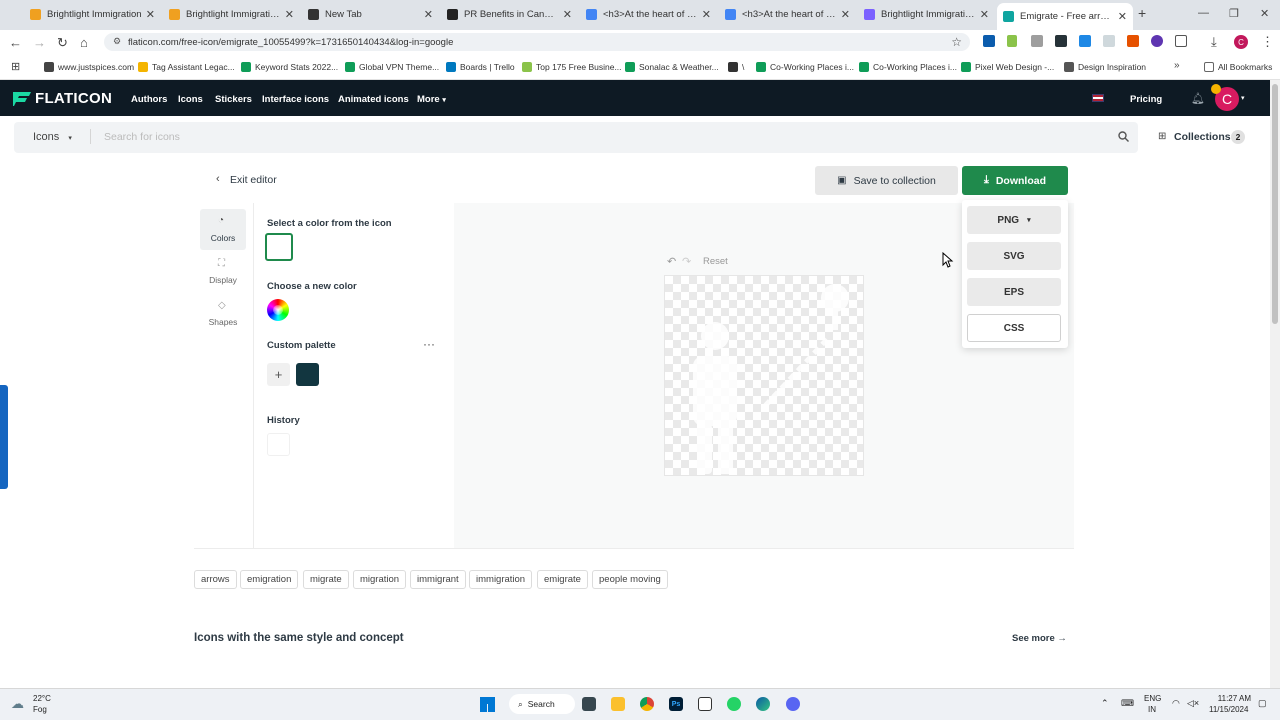 This screenshot has width=1280, height=720. What do you see at coordinates (1275, 204) in the screenshot?
I see `scrollbar-thumb` at bounding box center [1275, 204].